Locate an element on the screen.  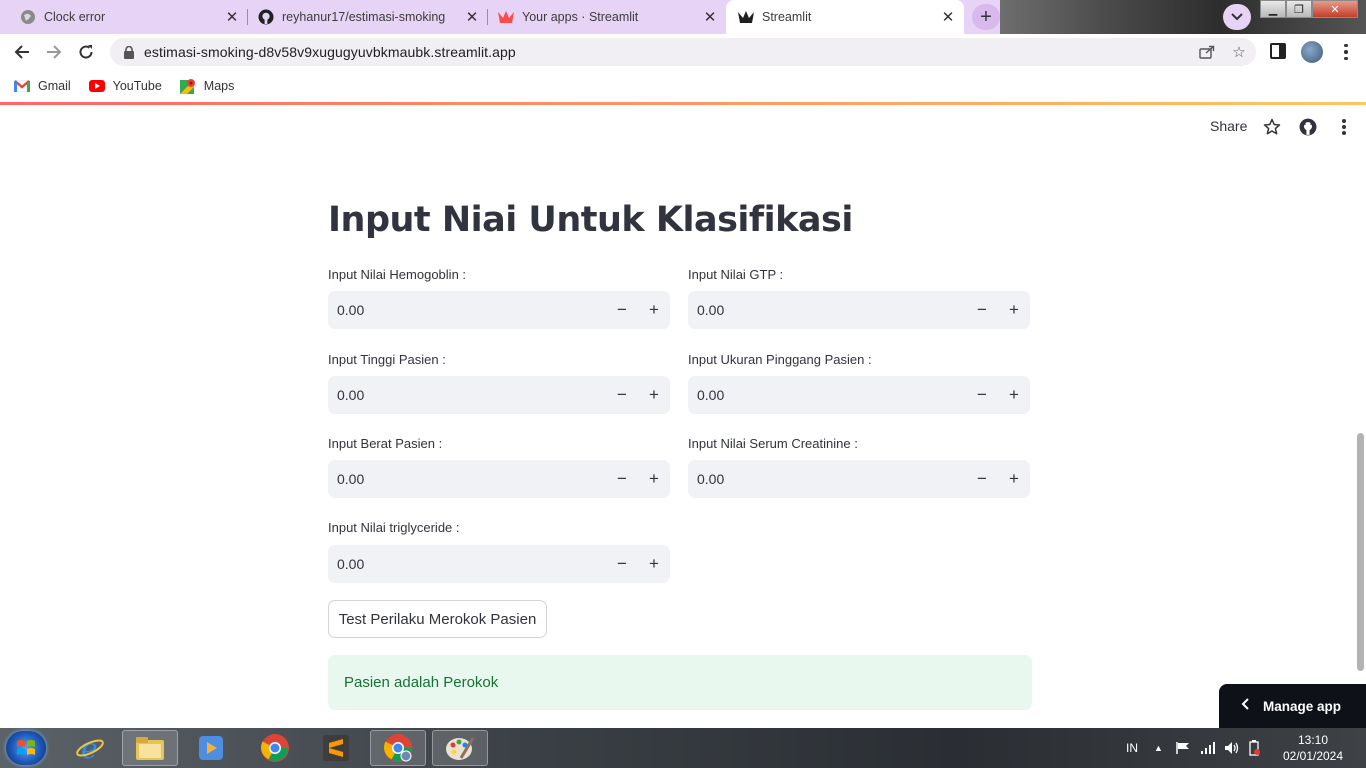
minimize-button: ▁ is located at coordinates (1273, 9).